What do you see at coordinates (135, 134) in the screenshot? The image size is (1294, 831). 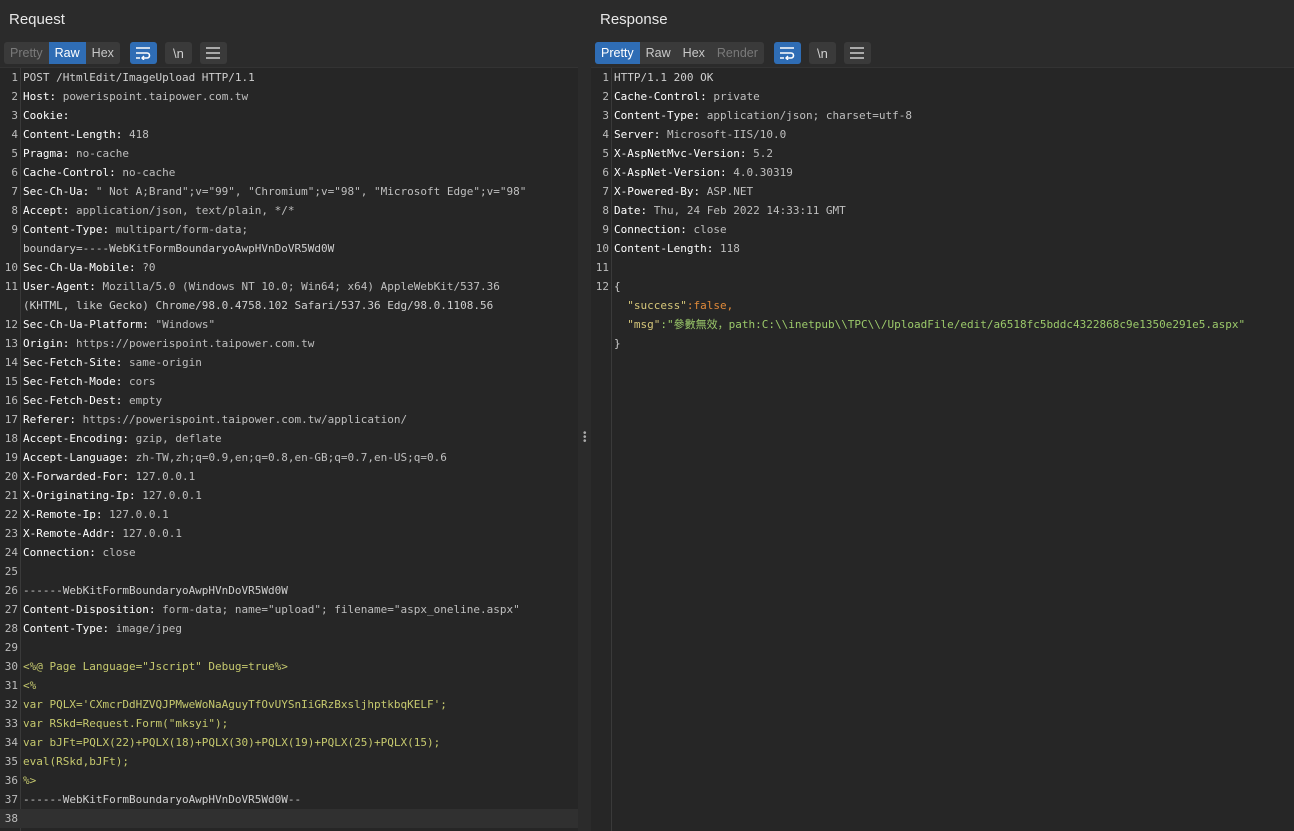 I see `line-value: 418` at bounding box center [135, 134].